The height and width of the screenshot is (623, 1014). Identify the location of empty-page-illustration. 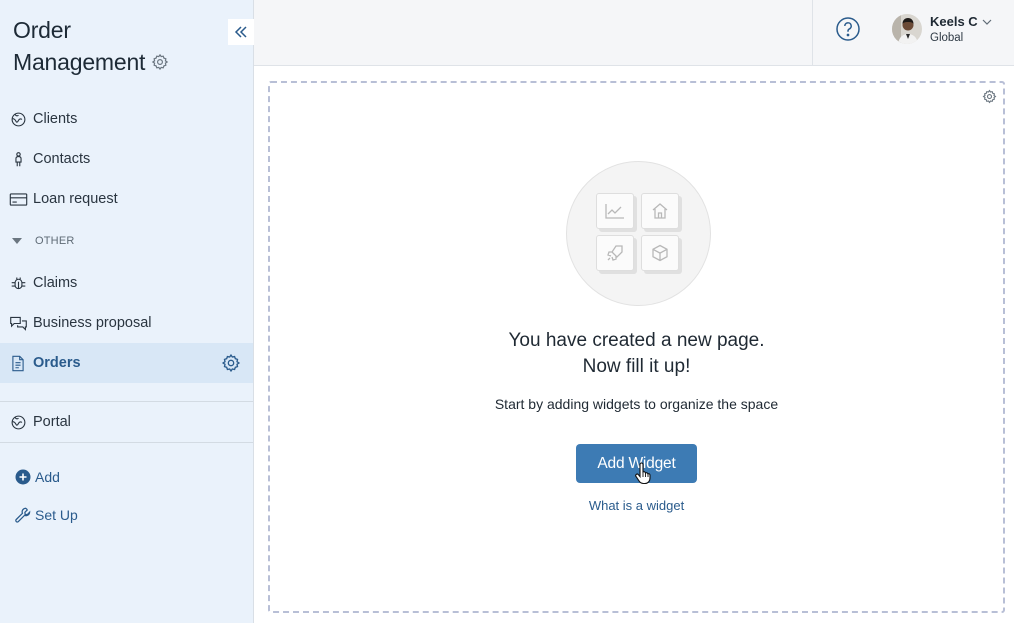
(638, 233).